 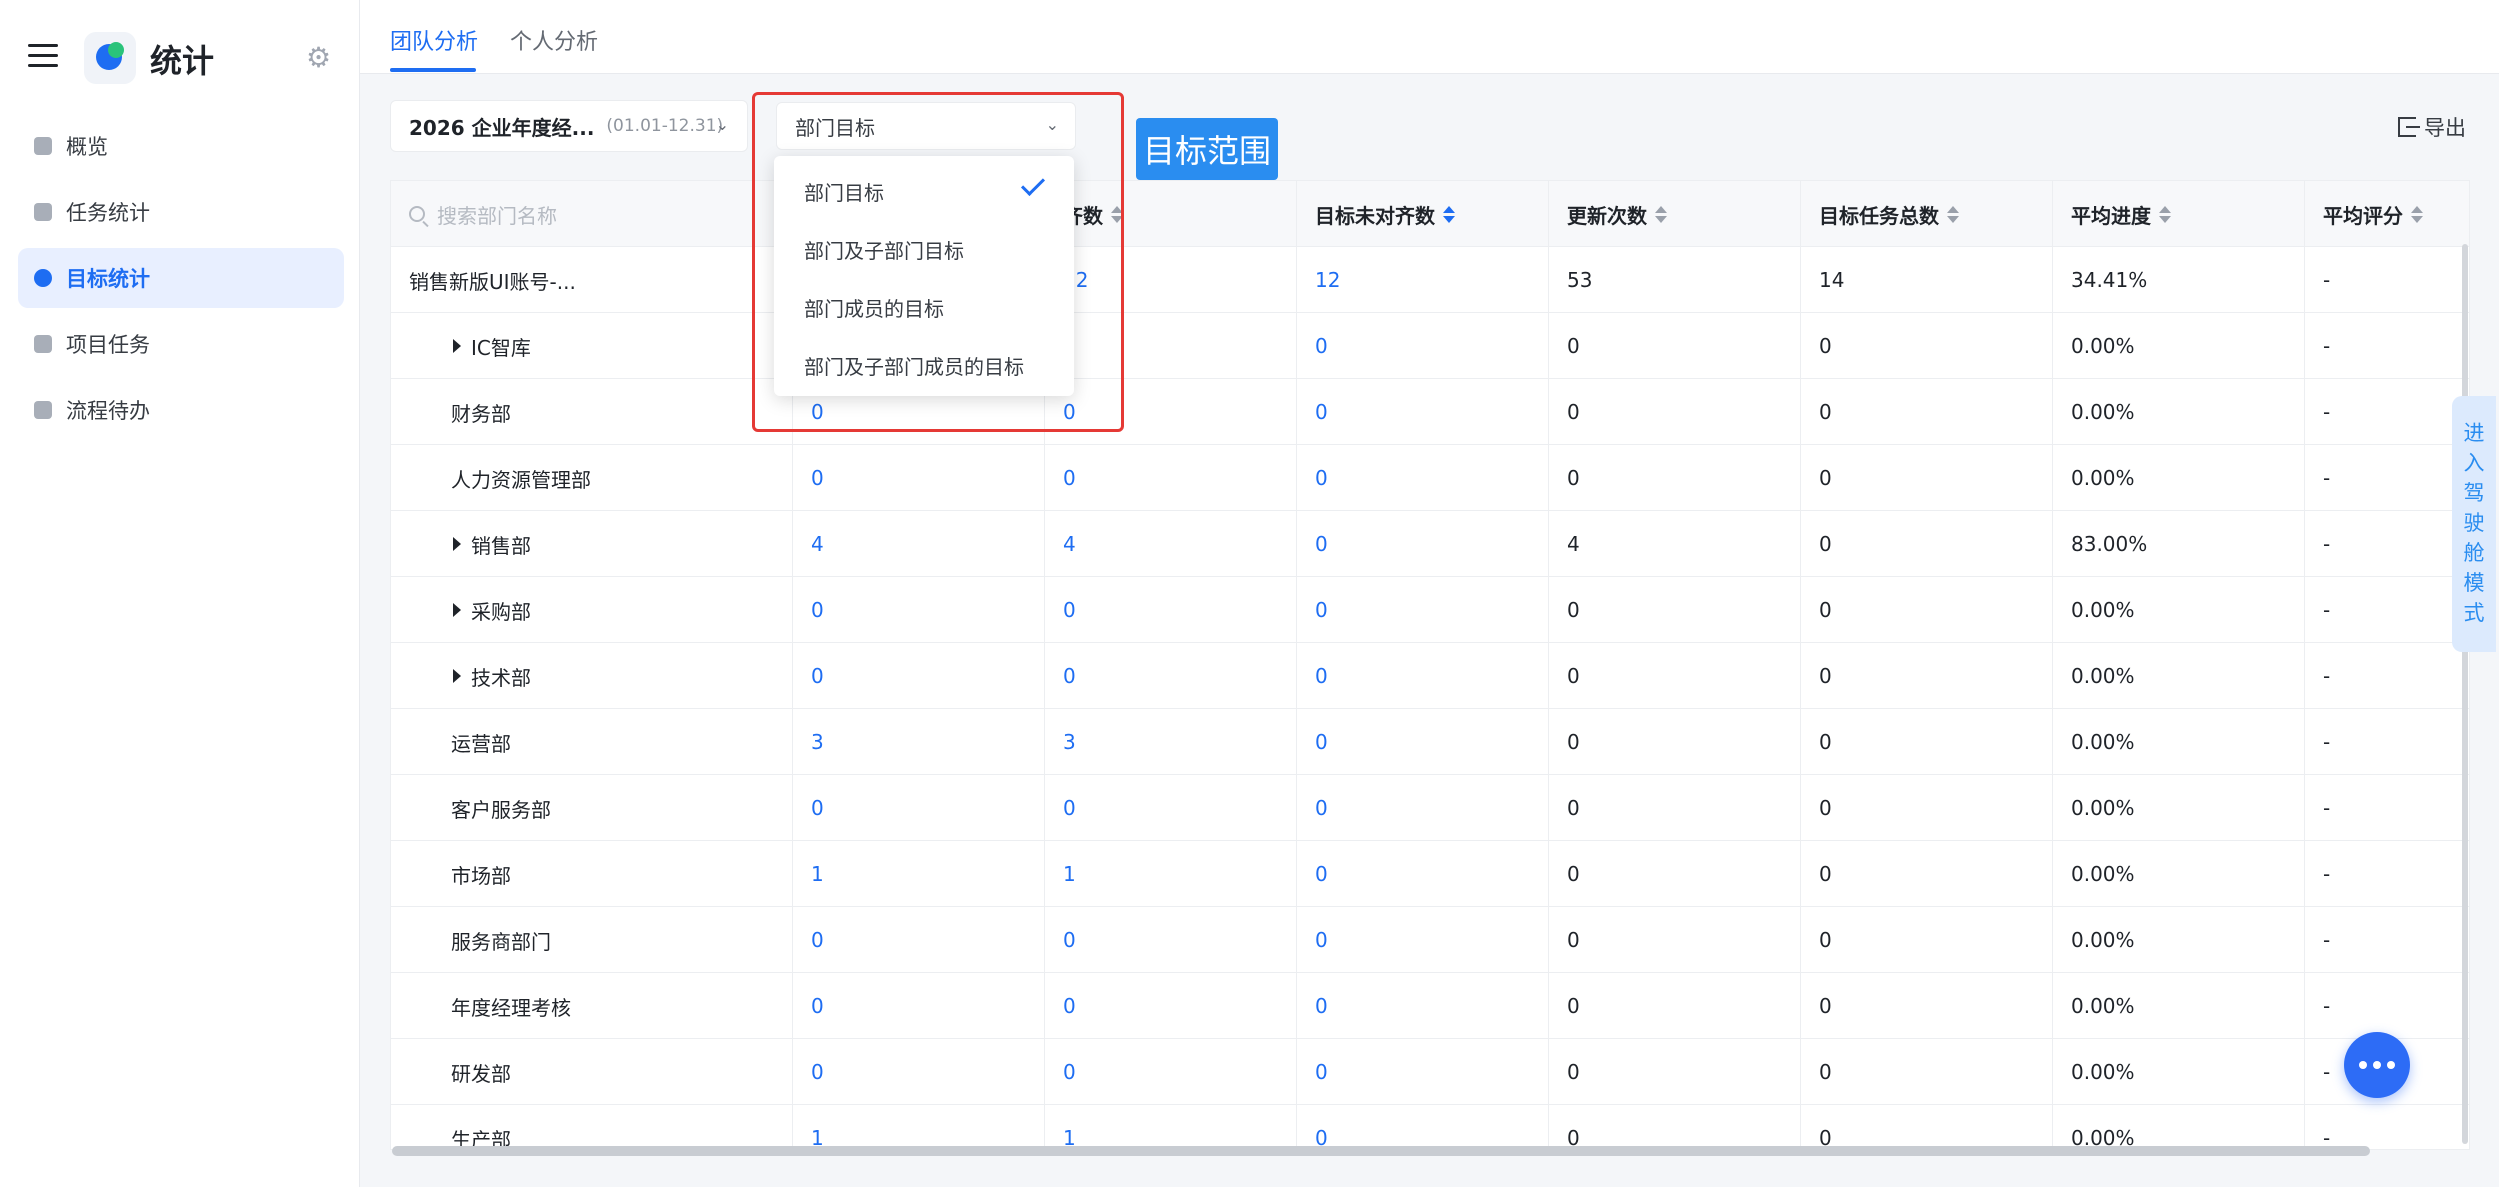 I want to click on column-header: 更新次数, so click(x=1675, y=214).